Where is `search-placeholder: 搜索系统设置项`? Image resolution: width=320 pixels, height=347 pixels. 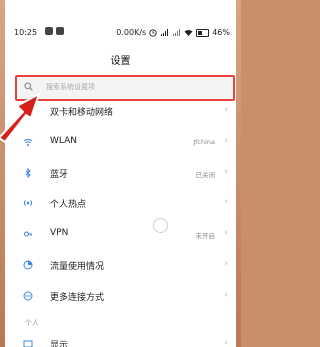 search-placeholder: 搜索系统设置项 is located at coordinates (70, 87).